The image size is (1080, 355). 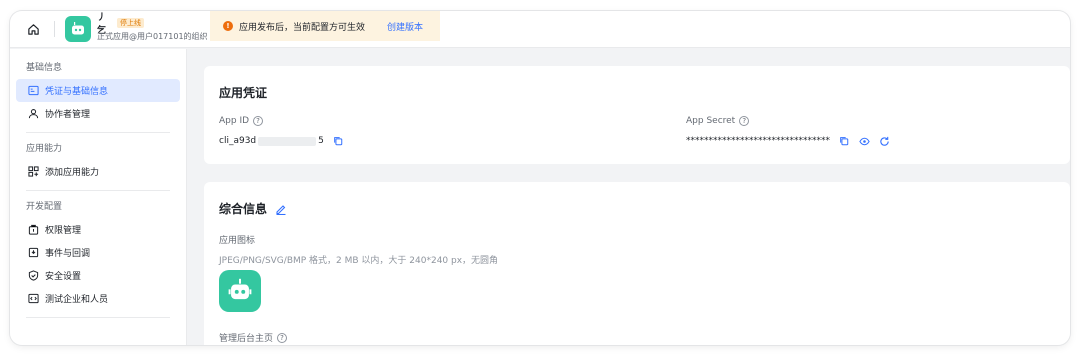 I want to click on sidebar-item-credentials: 凭证与基础信息, so click(x=98, y=90).